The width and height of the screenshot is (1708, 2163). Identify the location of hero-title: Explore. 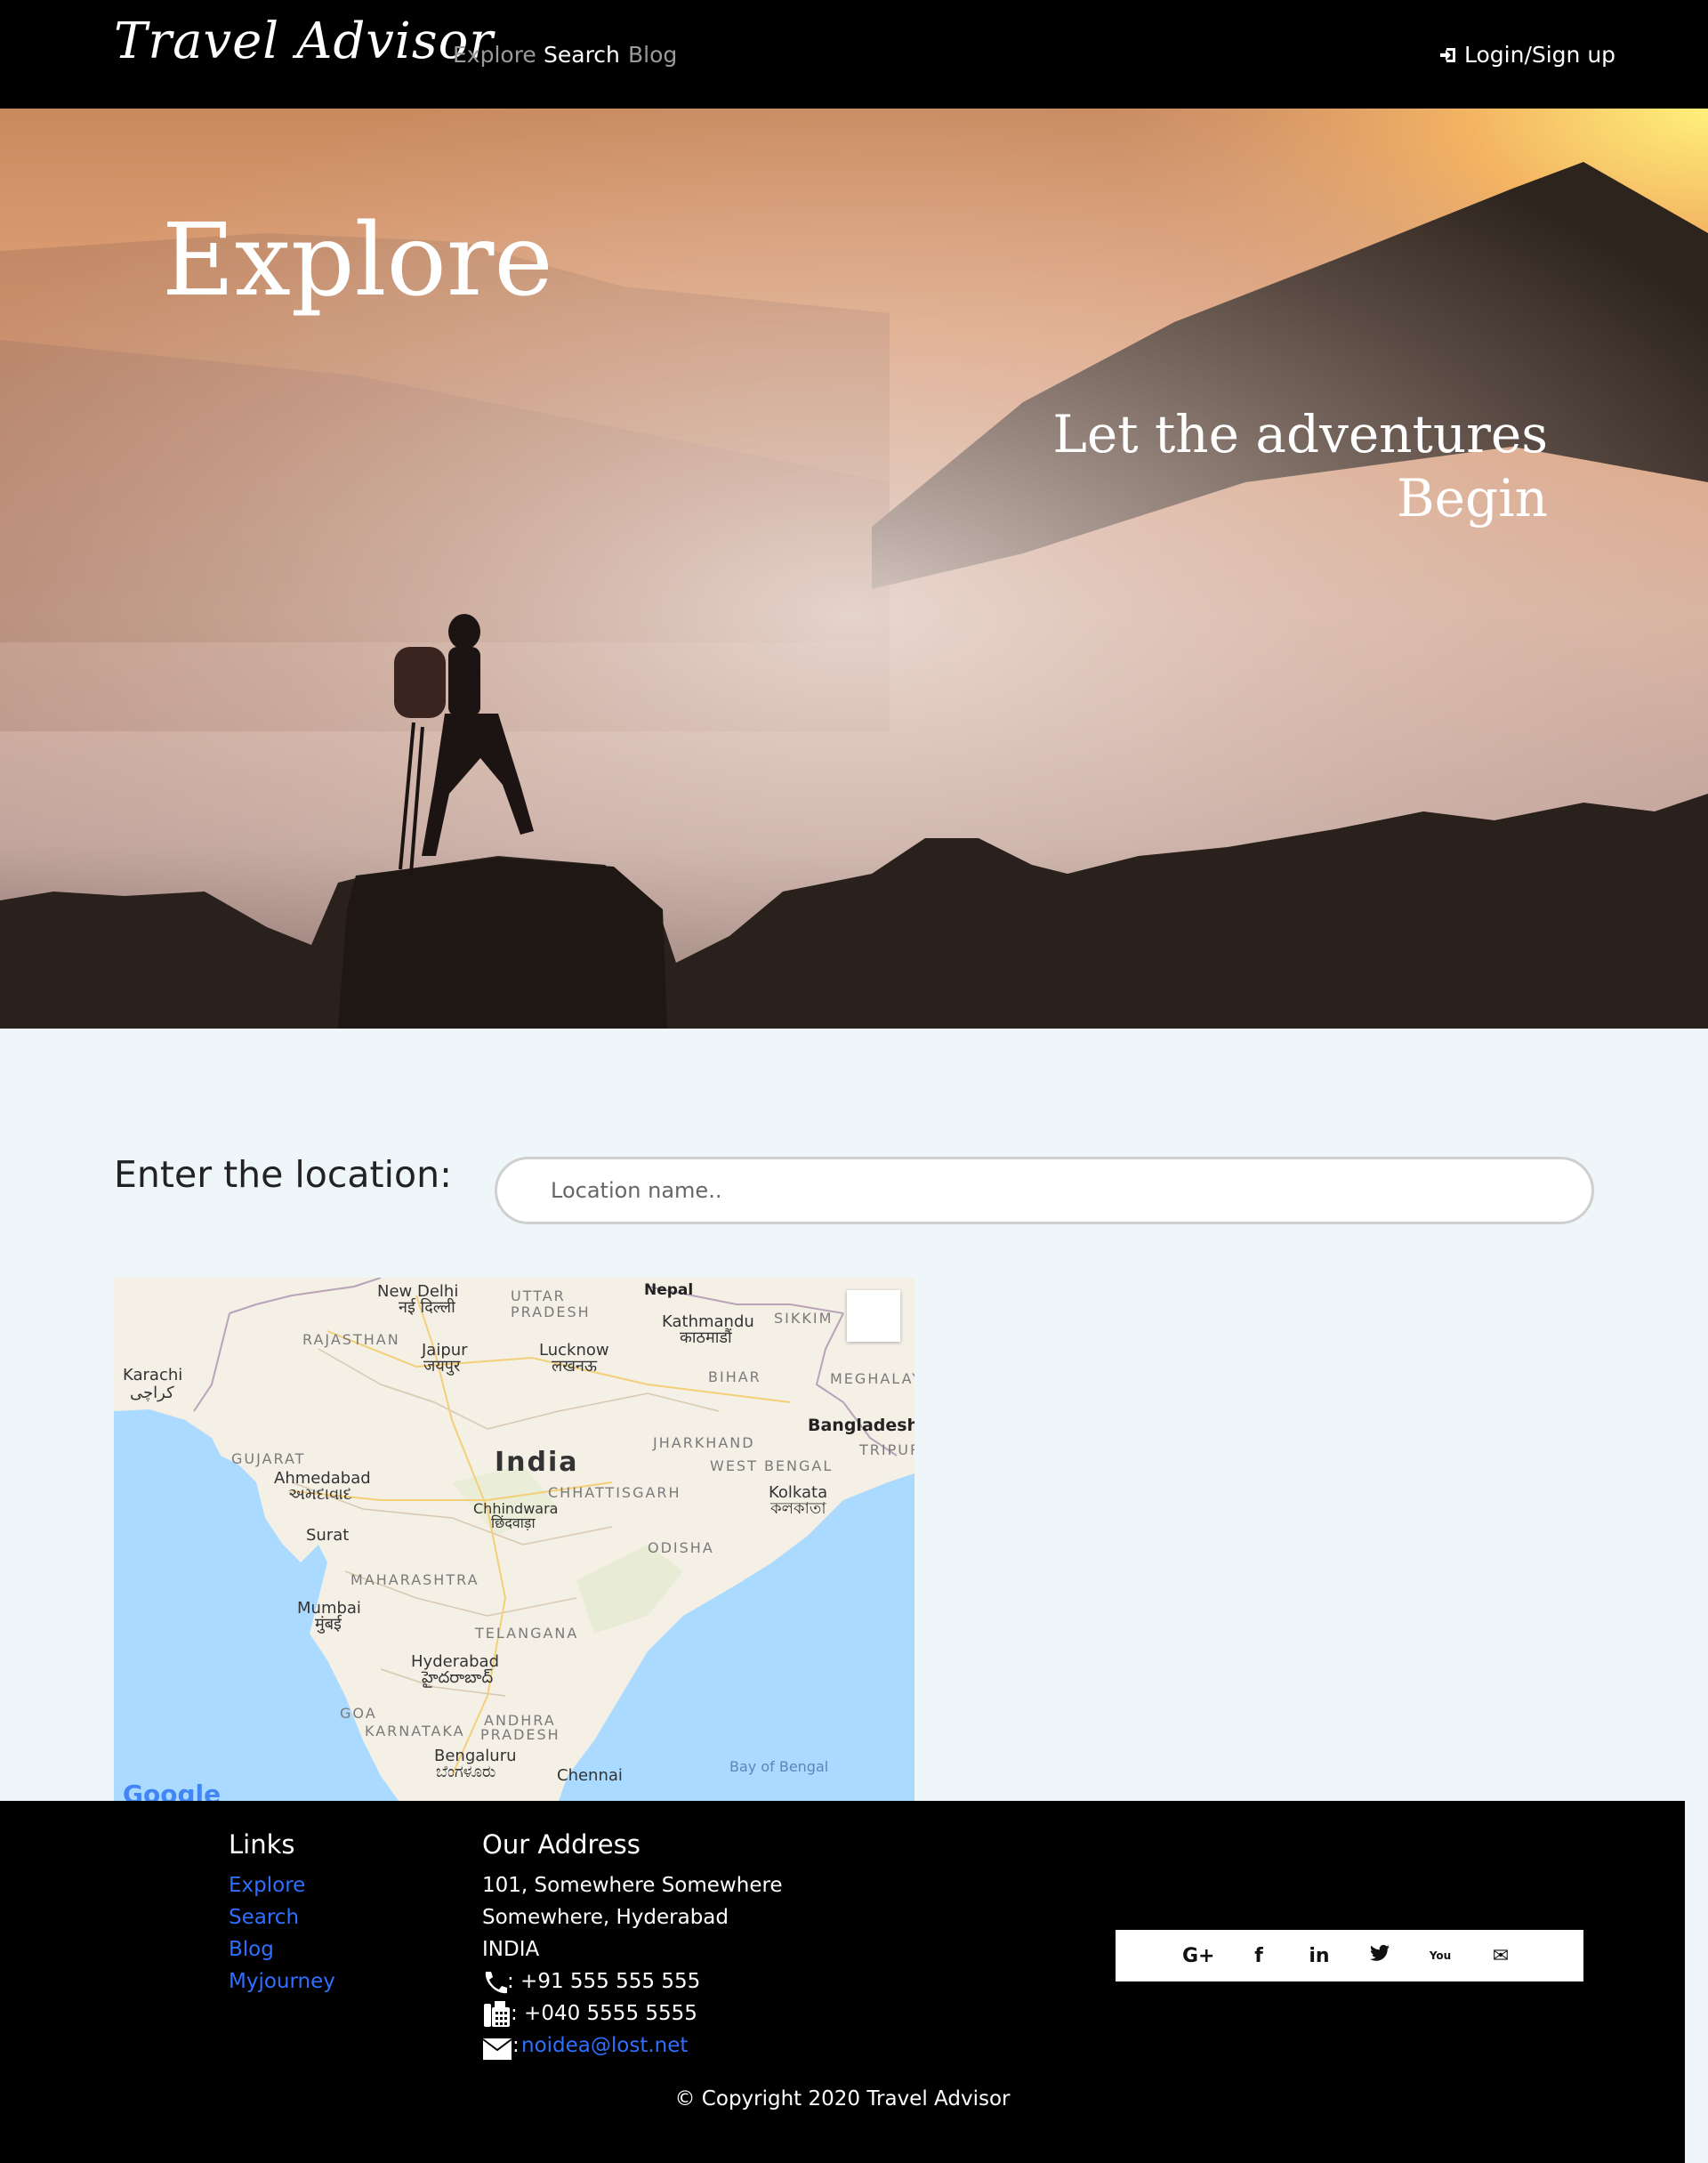
(357, 261).